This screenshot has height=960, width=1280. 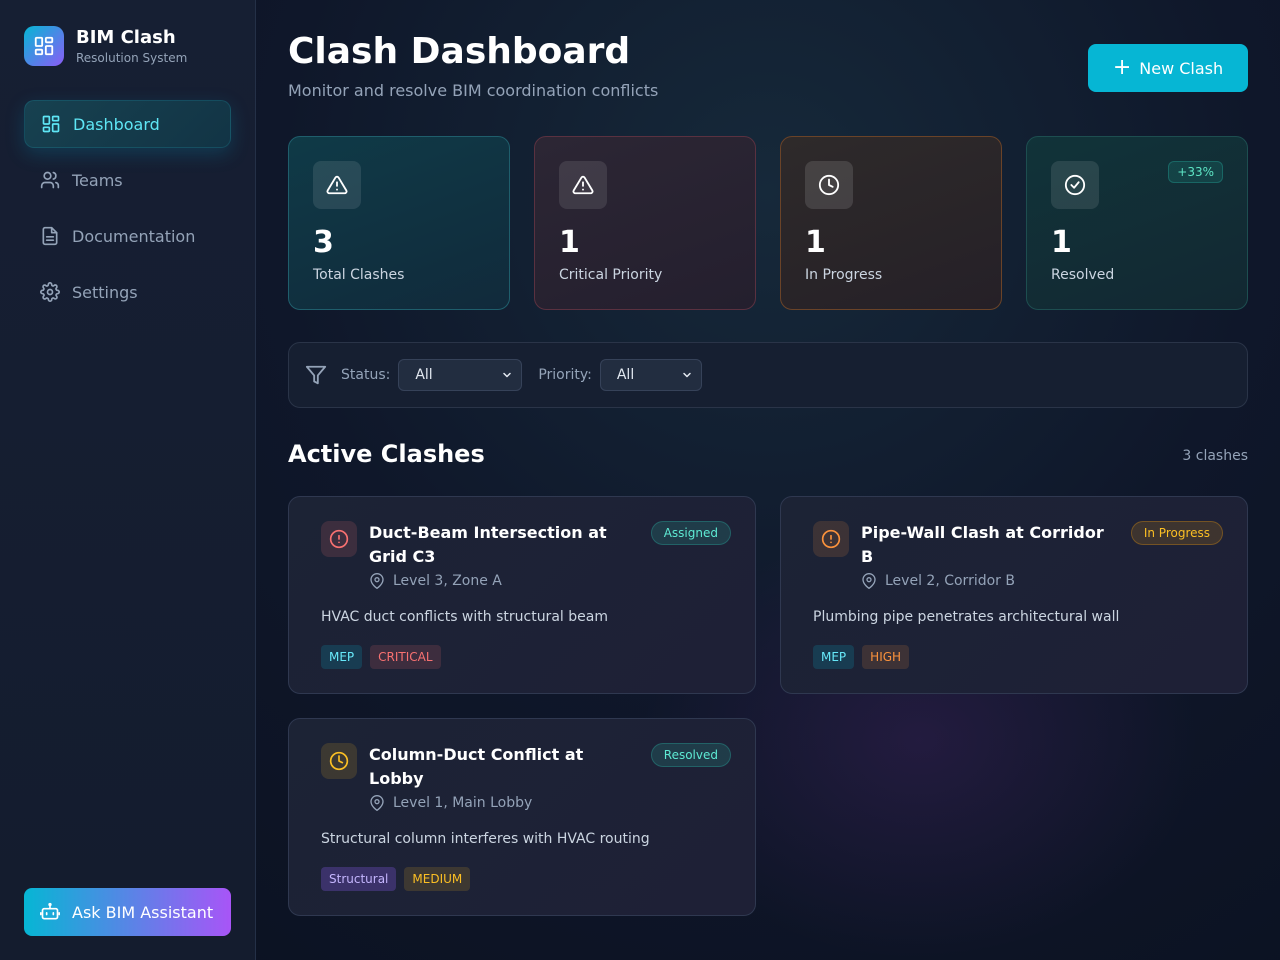 What do you see at coordinates (399, 223) in the screenshot?
I see `stat-card-total: 3 Total Clashes` at bounding box center [399, 223].